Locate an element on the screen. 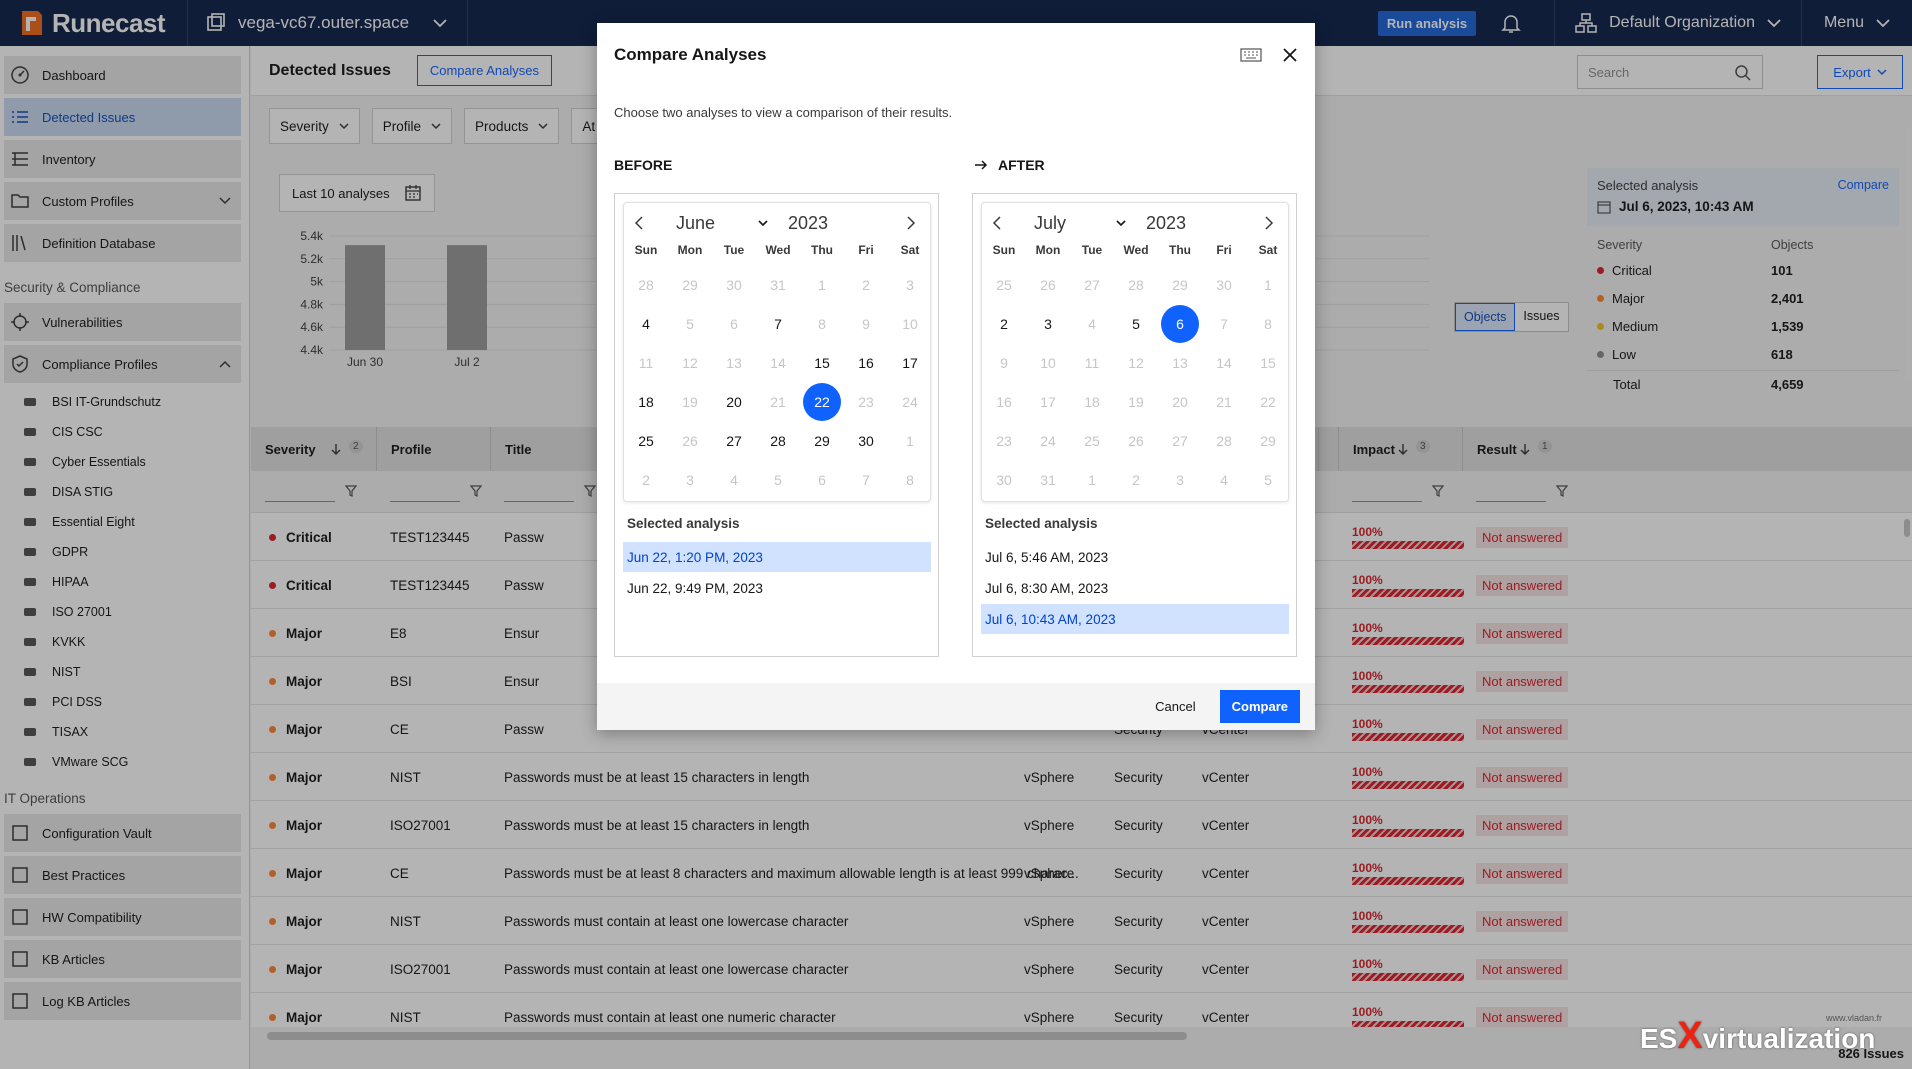 The height and width of the screenshot is (1069, 1912). calendar-day: 24 is located at coordinates (910, 401).